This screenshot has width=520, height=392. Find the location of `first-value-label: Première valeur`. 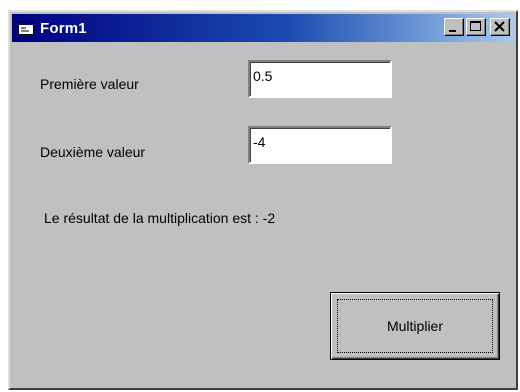

first-value-label: Première valeur is located at coordinates (89, 84).